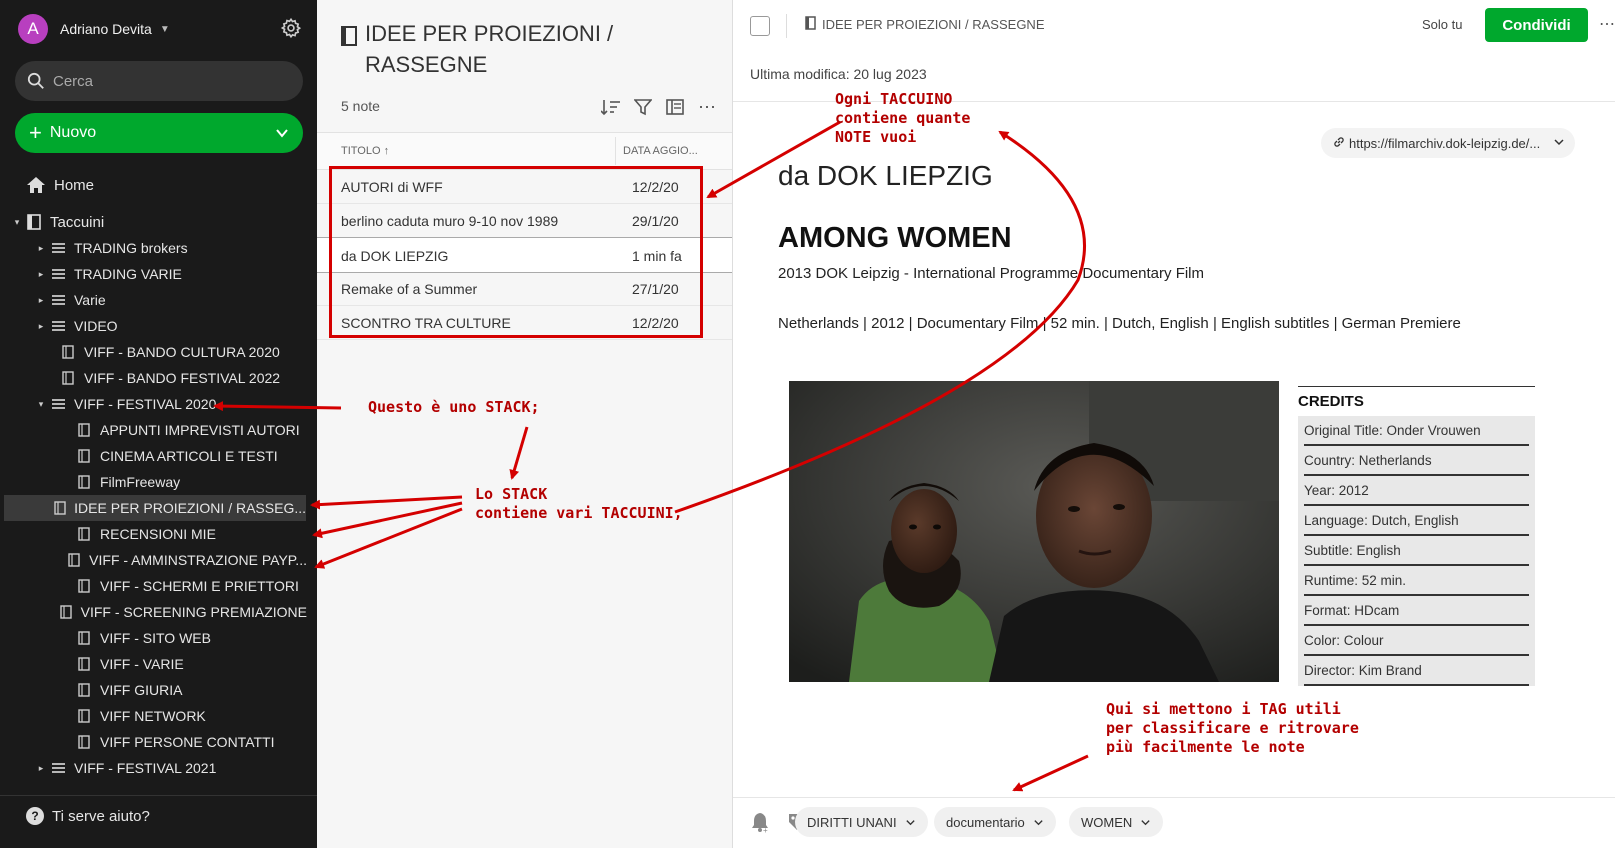  Describe the element at coordinates (145, 404) in the screenshot. I see `sidebar-item-label: VIFF - FESTIVAL 2020` at that location.